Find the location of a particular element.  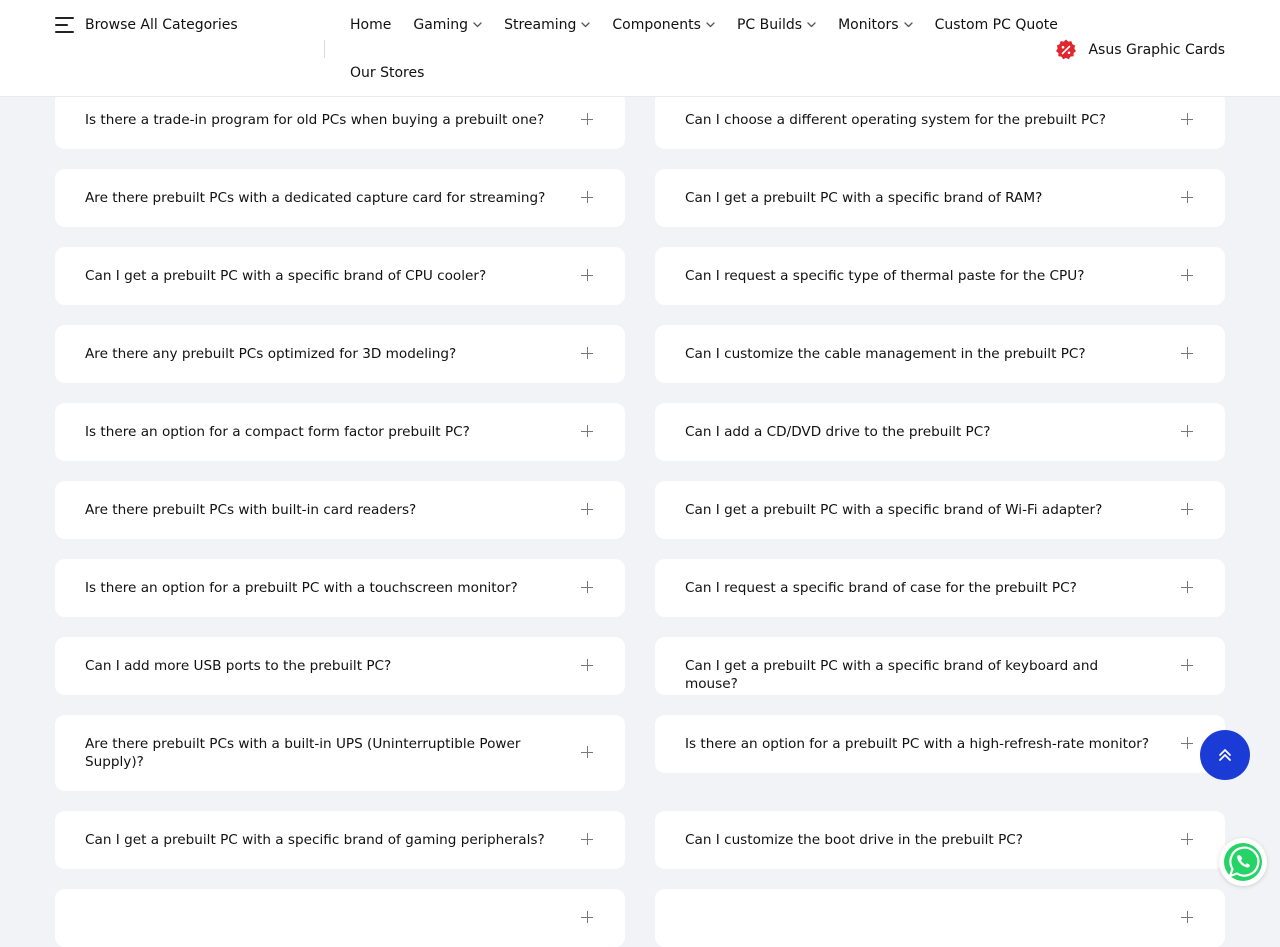

nav-item-label: Home is located at coordinates (371, 25).